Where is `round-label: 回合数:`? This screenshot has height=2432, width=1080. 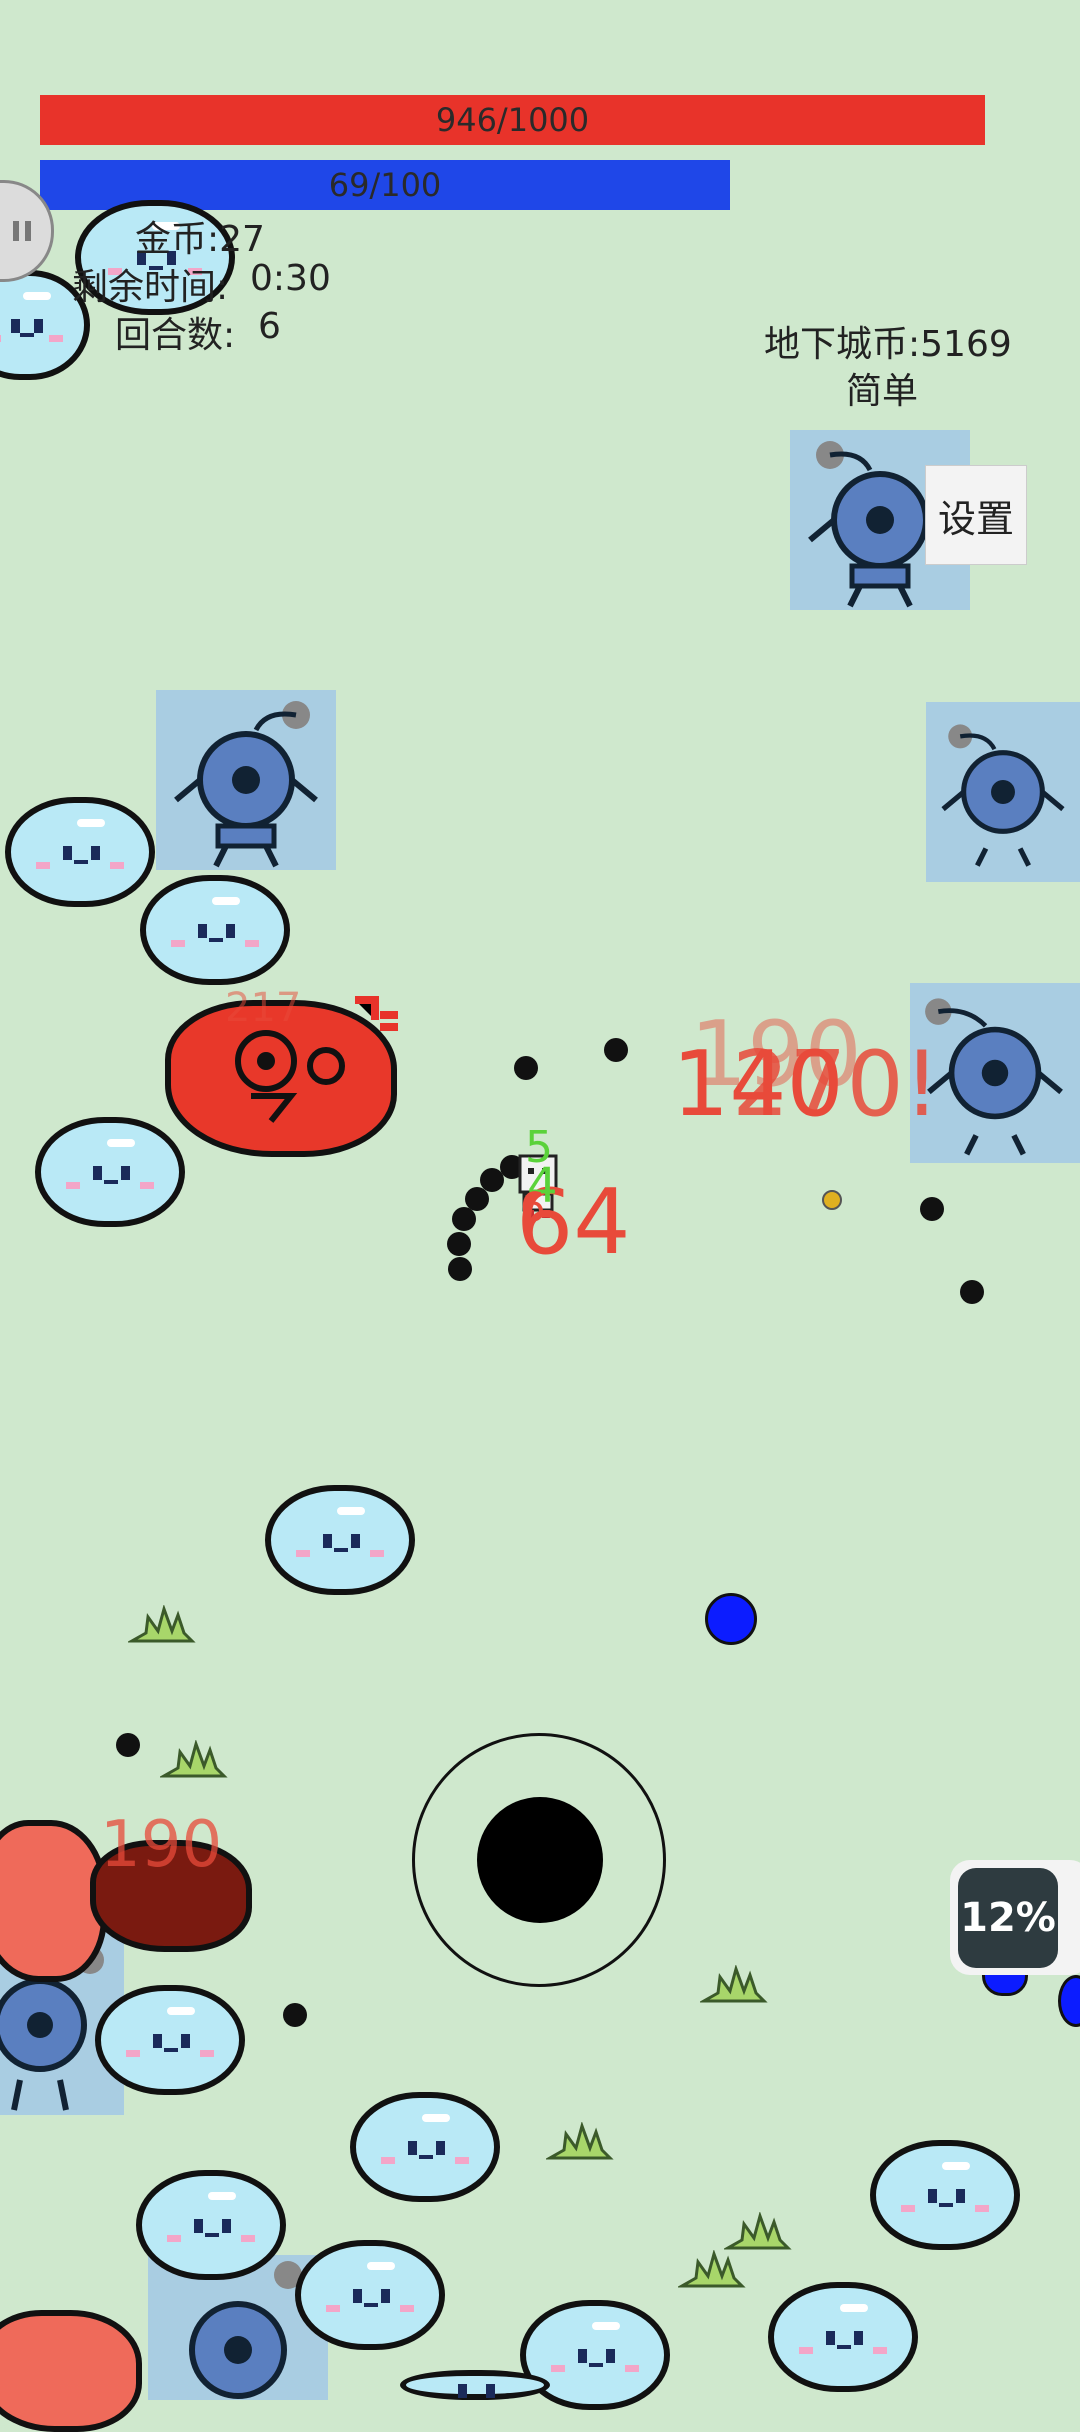 round-label: 回合数: is located at coordinates (175, 335).